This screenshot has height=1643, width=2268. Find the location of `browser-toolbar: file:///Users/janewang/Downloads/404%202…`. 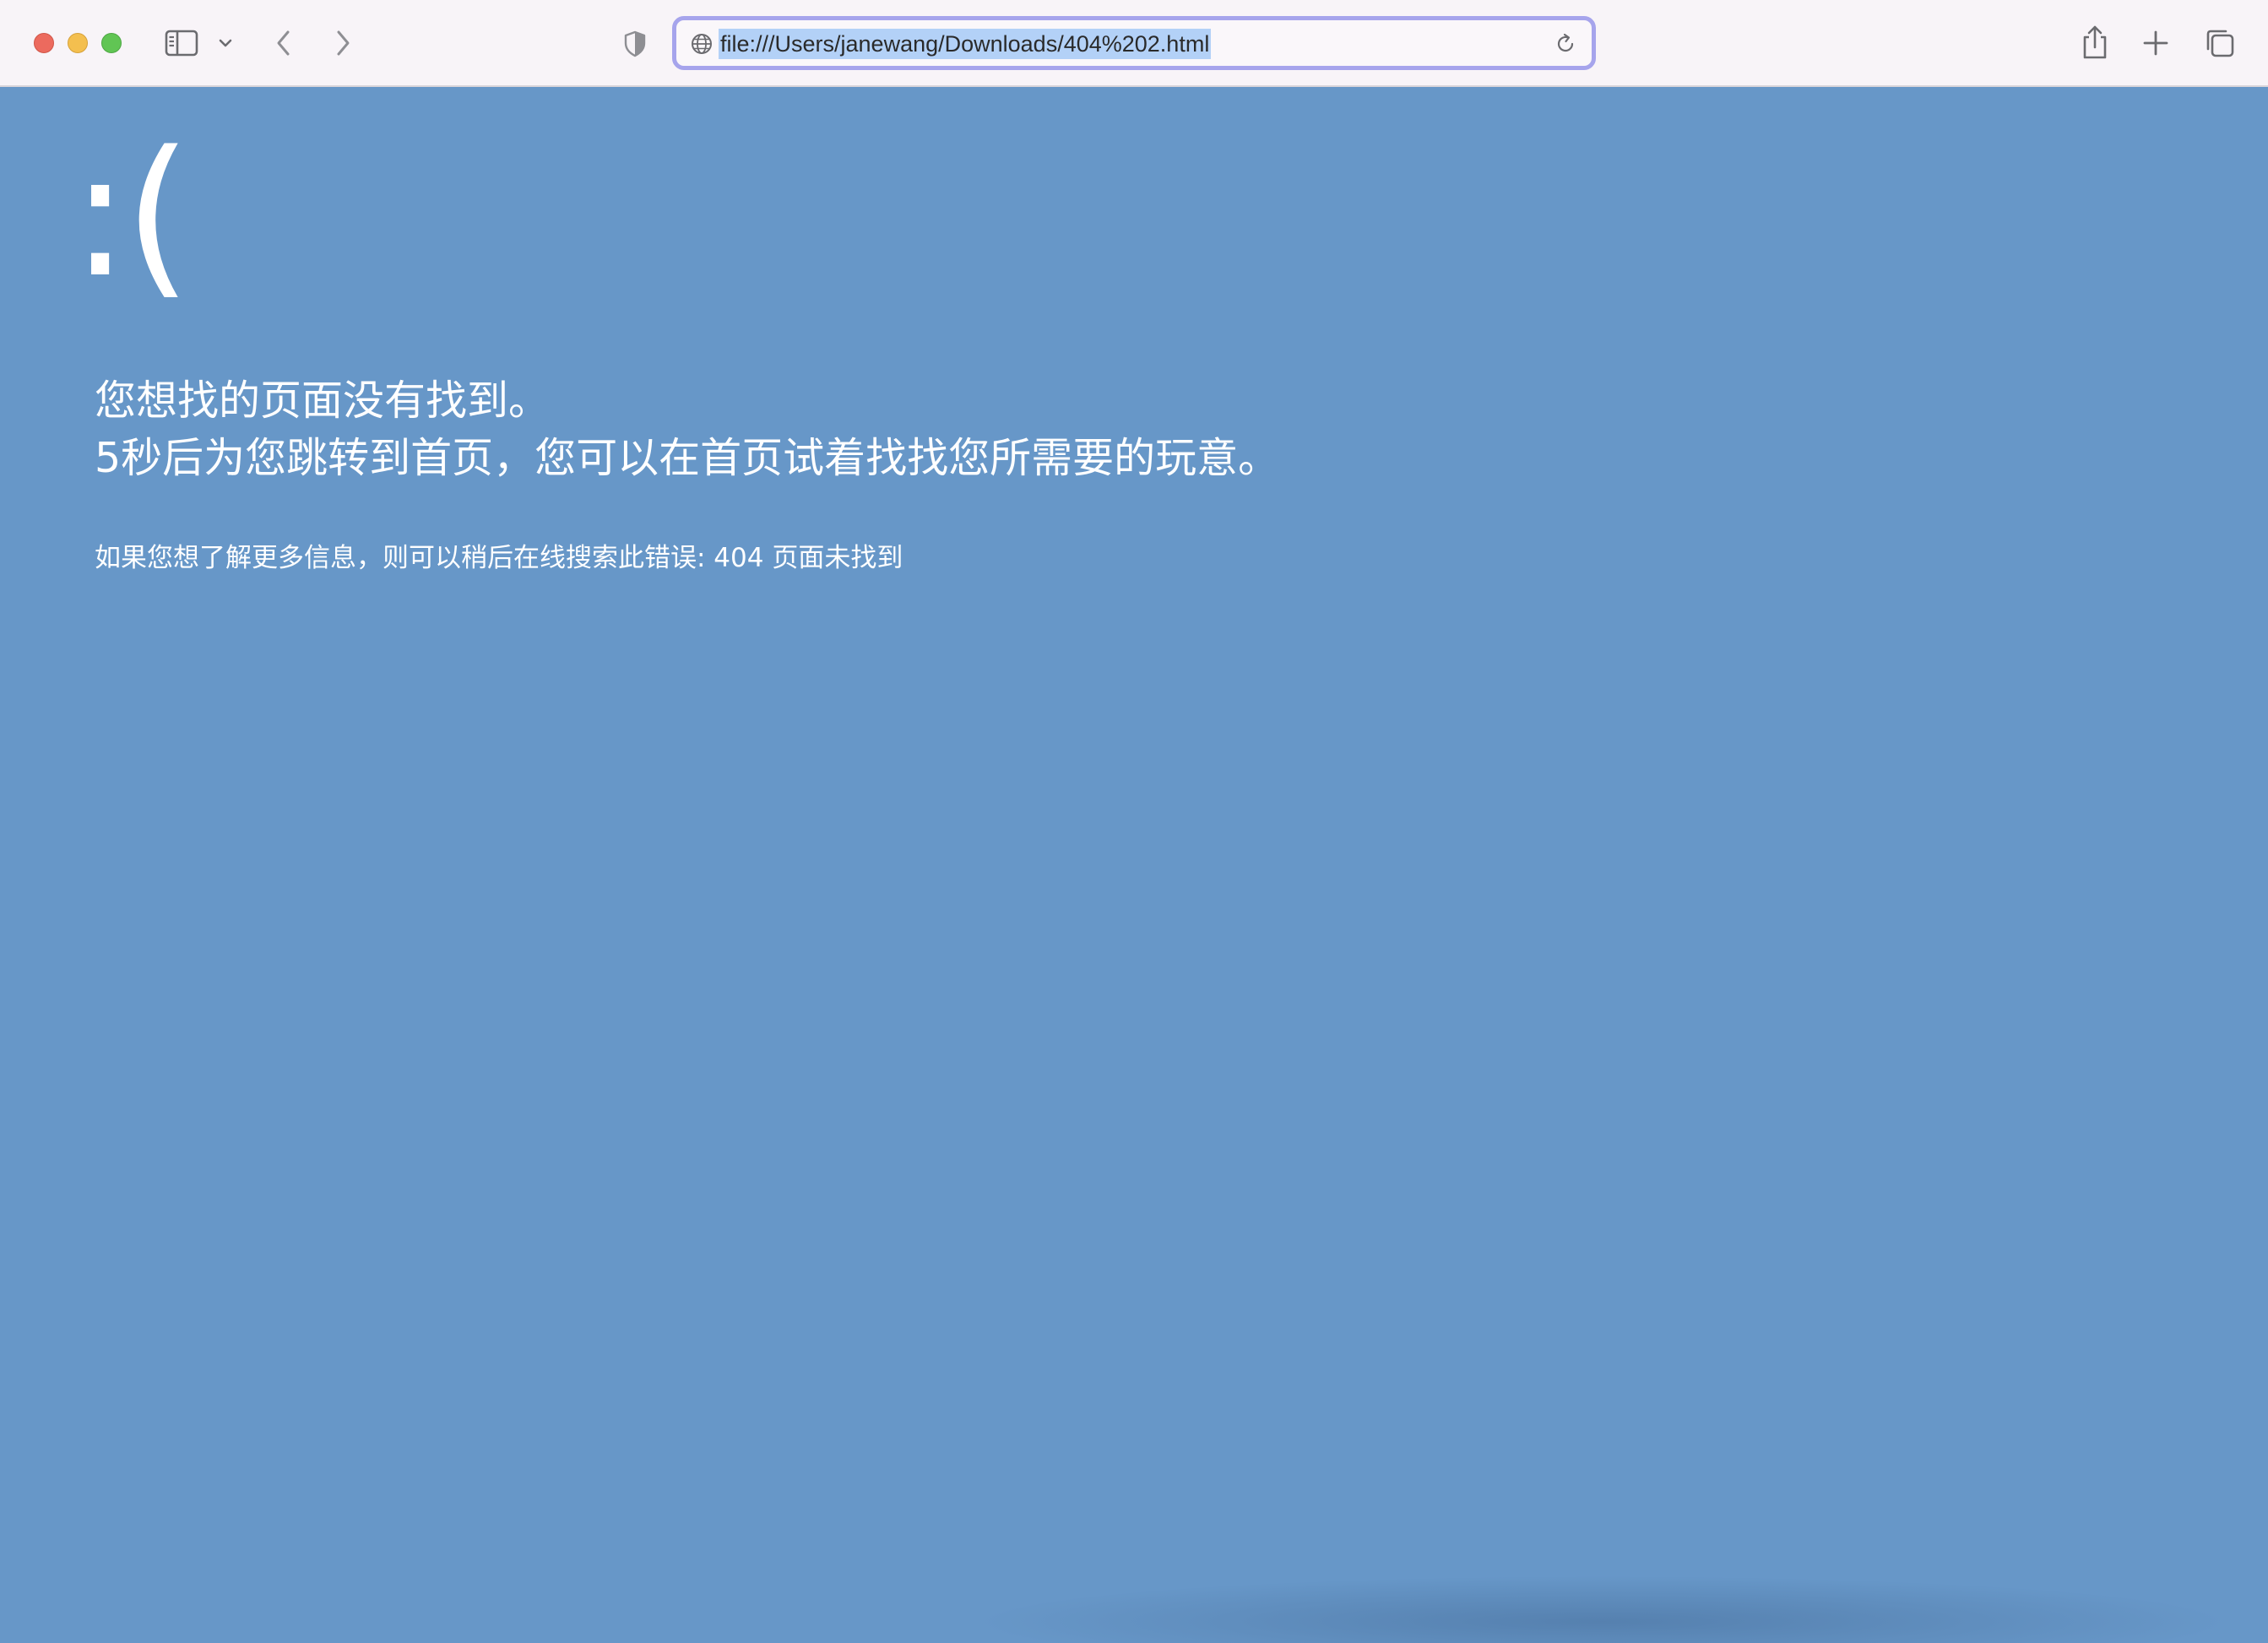

browser-toolbar: file:///Users/janewang/Downloads/404%202… is located at coordinates (1134, 43).